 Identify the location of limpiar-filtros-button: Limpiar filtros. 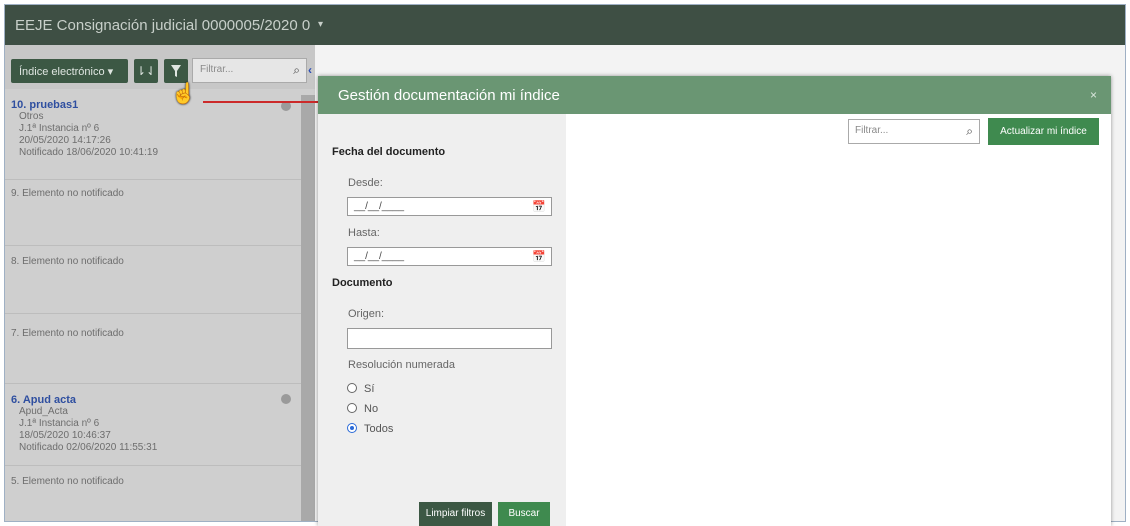
(455, 514).